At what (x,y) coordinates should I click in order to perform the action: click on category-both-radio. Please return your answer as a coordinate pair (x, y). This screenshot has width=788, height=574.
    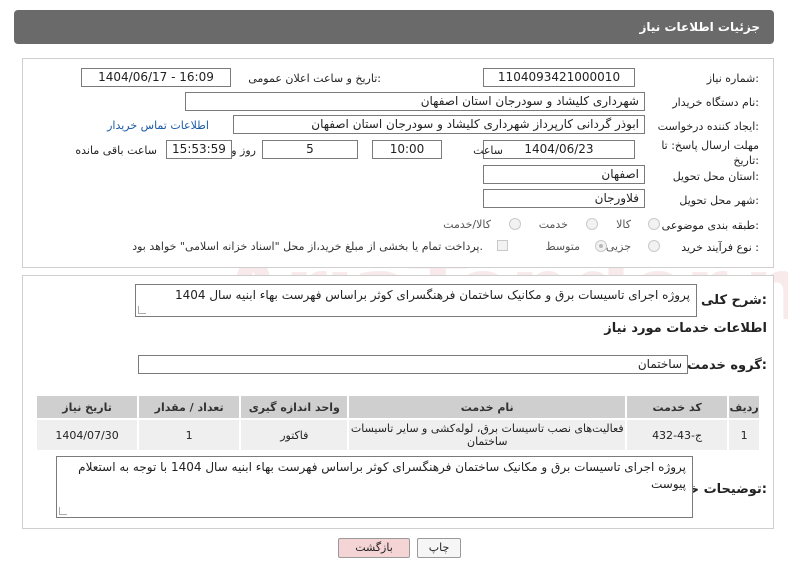
    Looking at the image, I should click on (515, 224).